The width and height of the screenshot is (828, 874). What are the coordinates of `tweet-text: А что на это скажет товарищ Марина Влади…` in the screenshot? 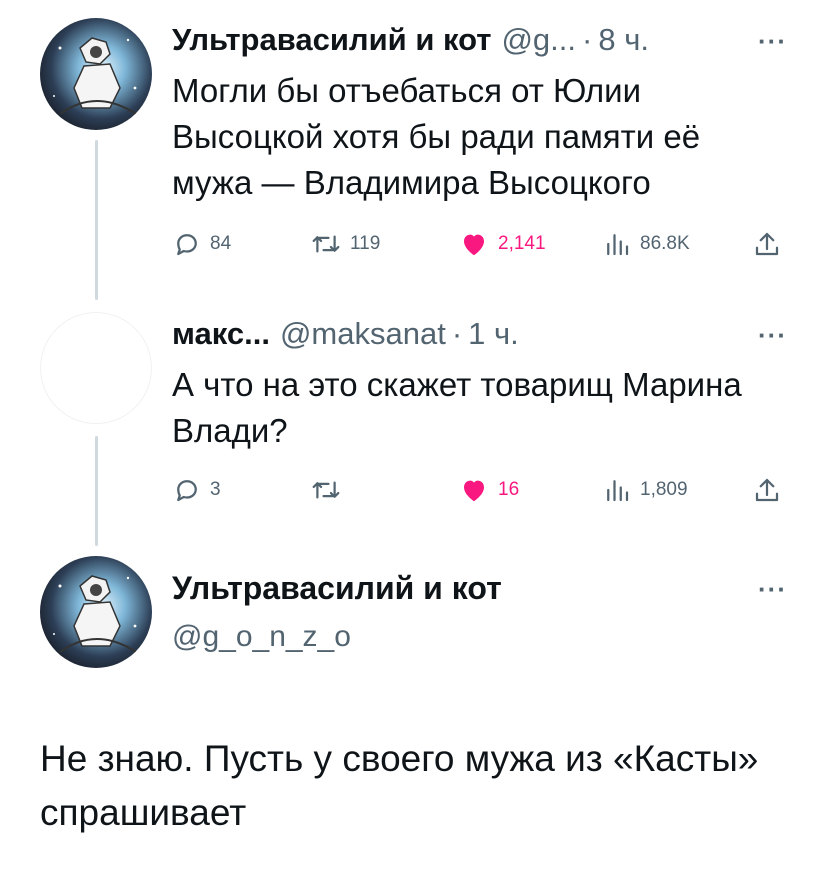 It's located at (457, 407).